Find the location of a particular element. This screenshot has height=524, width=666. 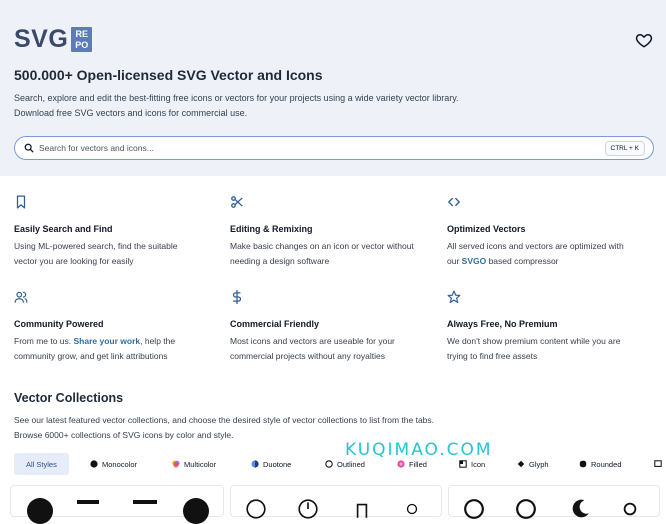

multicolor-icon is located at coordinates (176, 464).